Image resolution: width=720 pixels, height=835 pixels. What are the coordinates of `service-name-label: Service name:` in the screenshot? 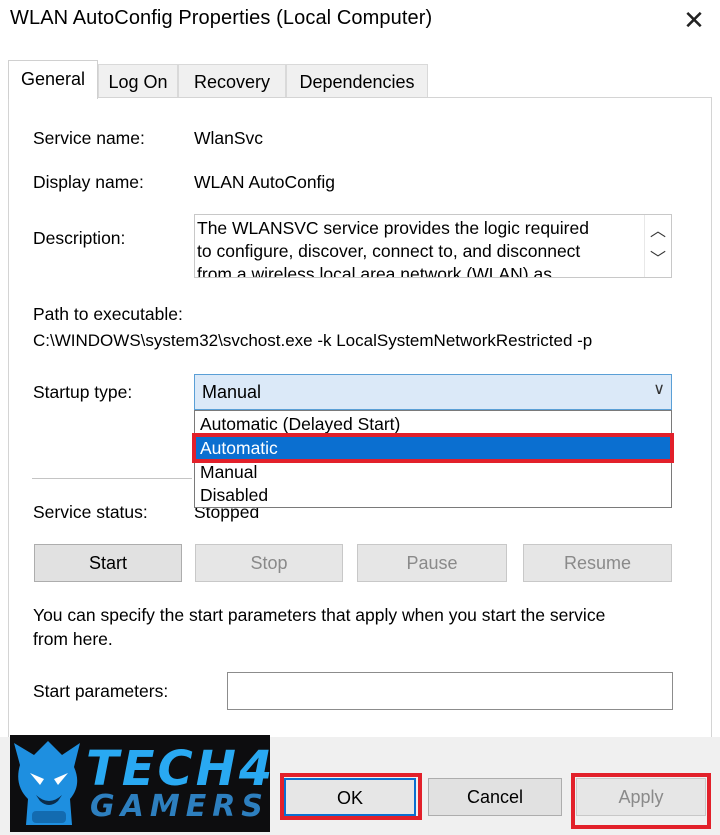 It's located at (89, 138).